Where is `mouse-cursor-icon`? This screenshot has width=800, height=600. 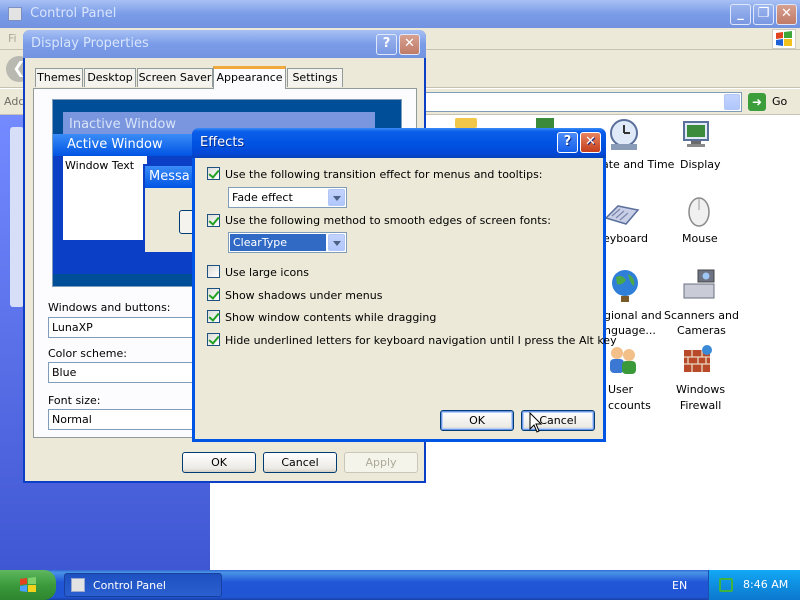
mouse-cursor-icon is located at coordinates (536, 422).